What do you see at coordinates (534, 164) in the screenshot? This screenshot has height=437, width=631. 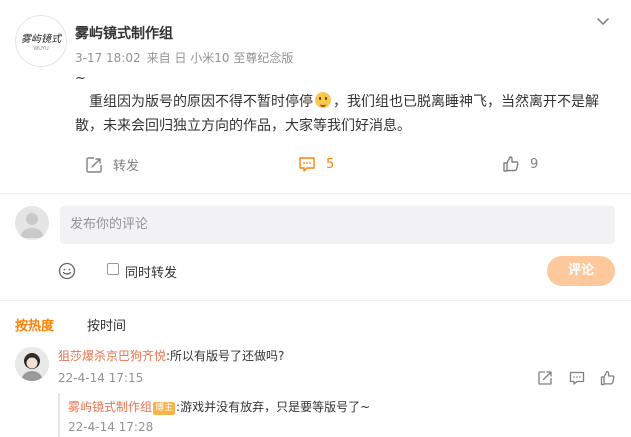 I see `like-count: 9` at bounding box center [534, 164].